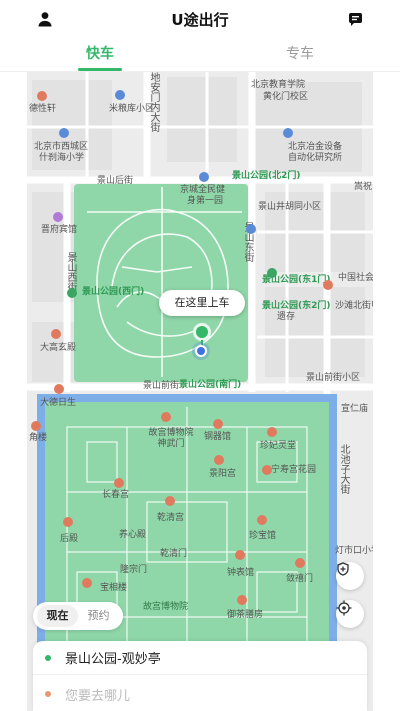 The height and width of the screenshot is (711, 400). Describe the element at coordinates (286, 317) in the screenshot. I see `map-label: 遗存` at that location.